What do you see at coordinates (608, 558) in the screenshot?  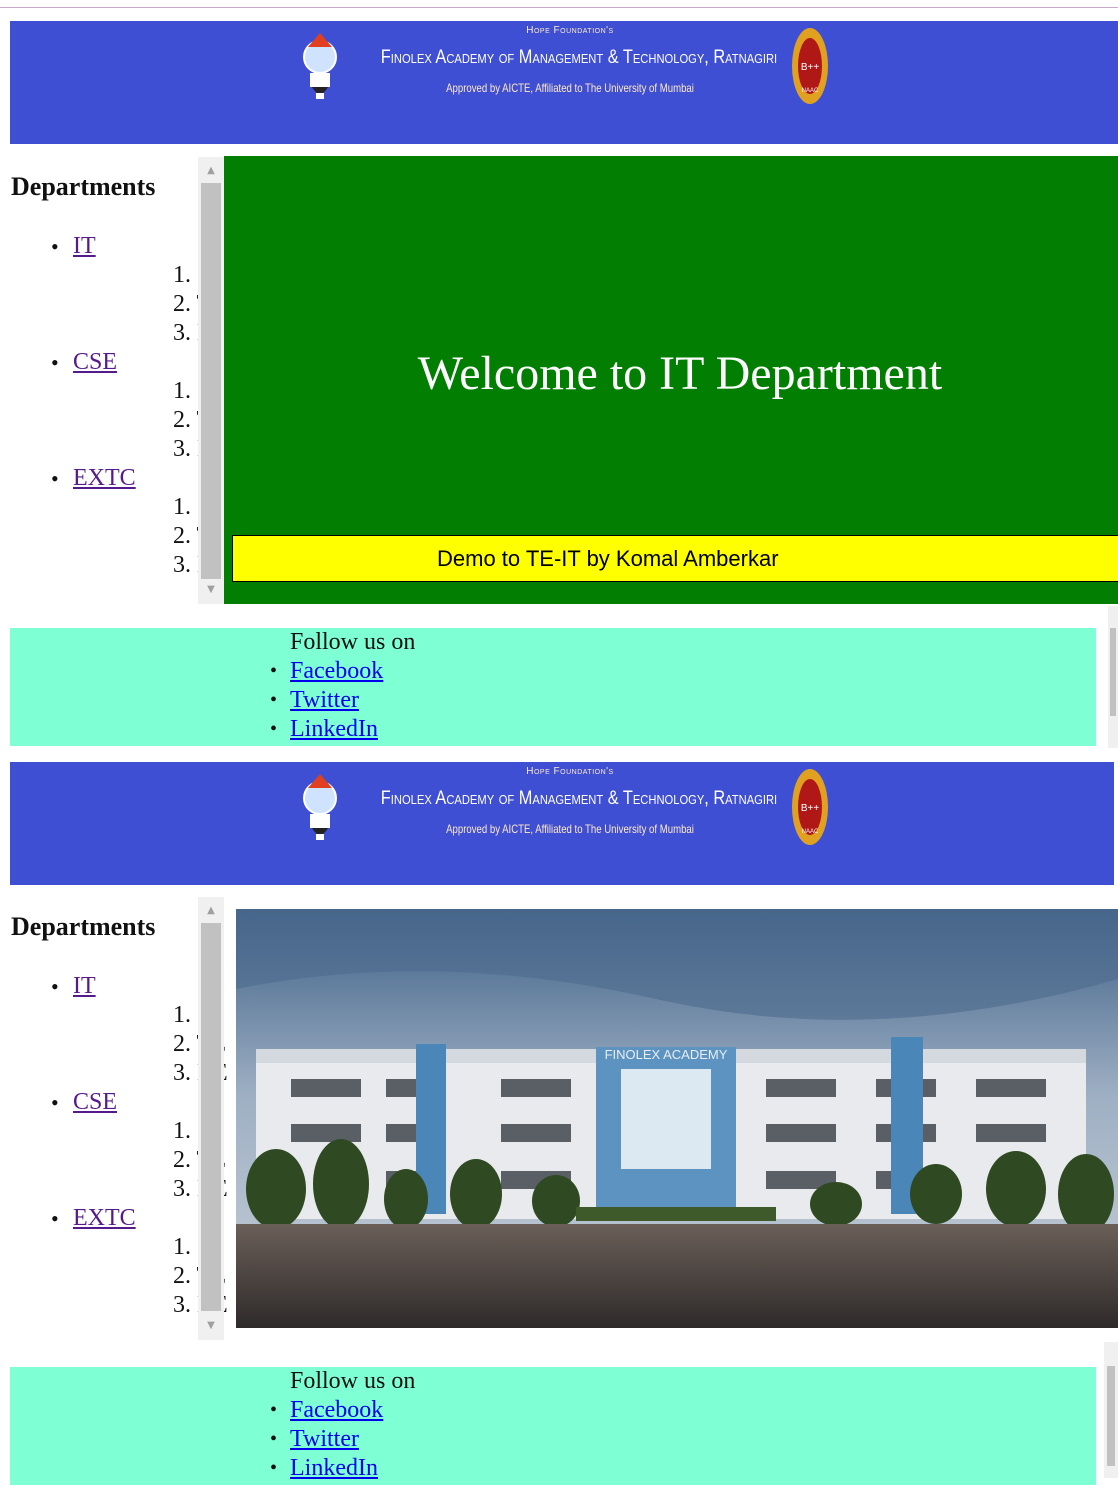 I see `demo-text: Demo to TE-IT by Komal Amberkar` at bounding box center [608, 558].